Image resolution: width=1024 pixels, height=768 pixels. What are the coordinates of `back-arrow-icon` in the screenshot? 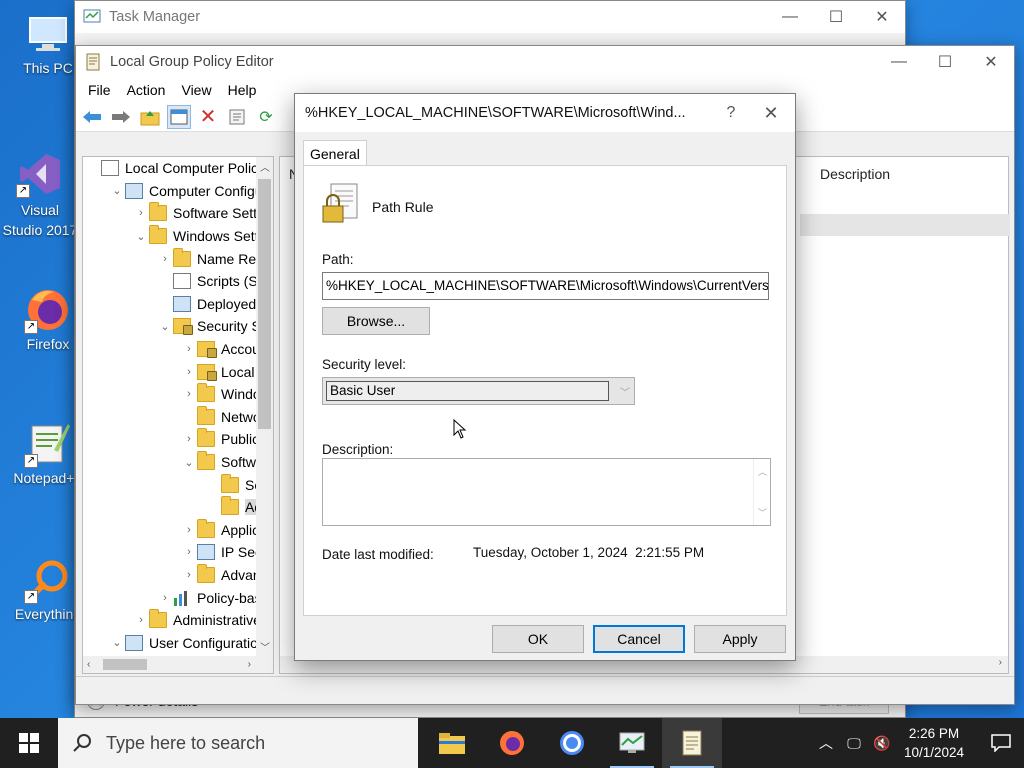 It's located at (92, 117).